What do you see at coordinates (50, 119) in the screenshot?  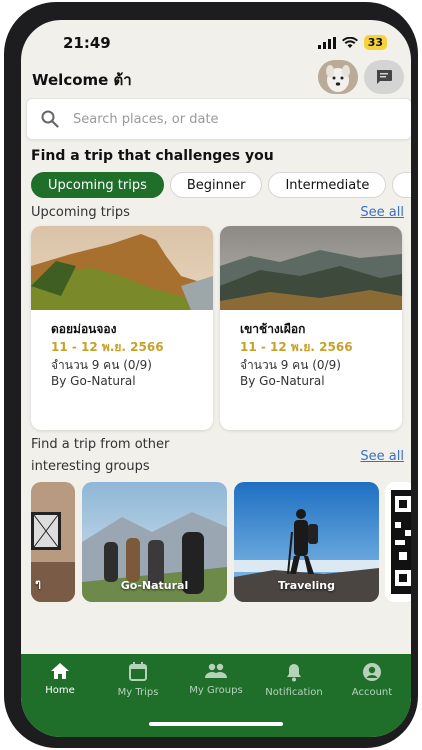 I see `search-icon` at bounding box center [50, 119].